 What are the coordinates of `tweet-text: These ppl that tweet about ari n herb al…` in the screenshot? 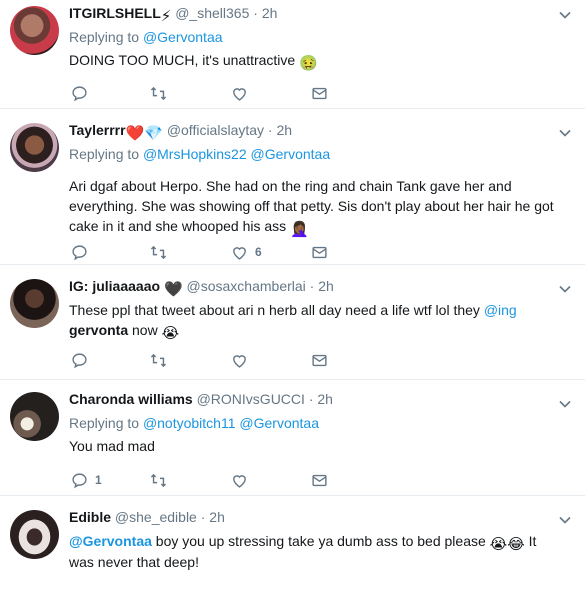 It's located at (293, 322).